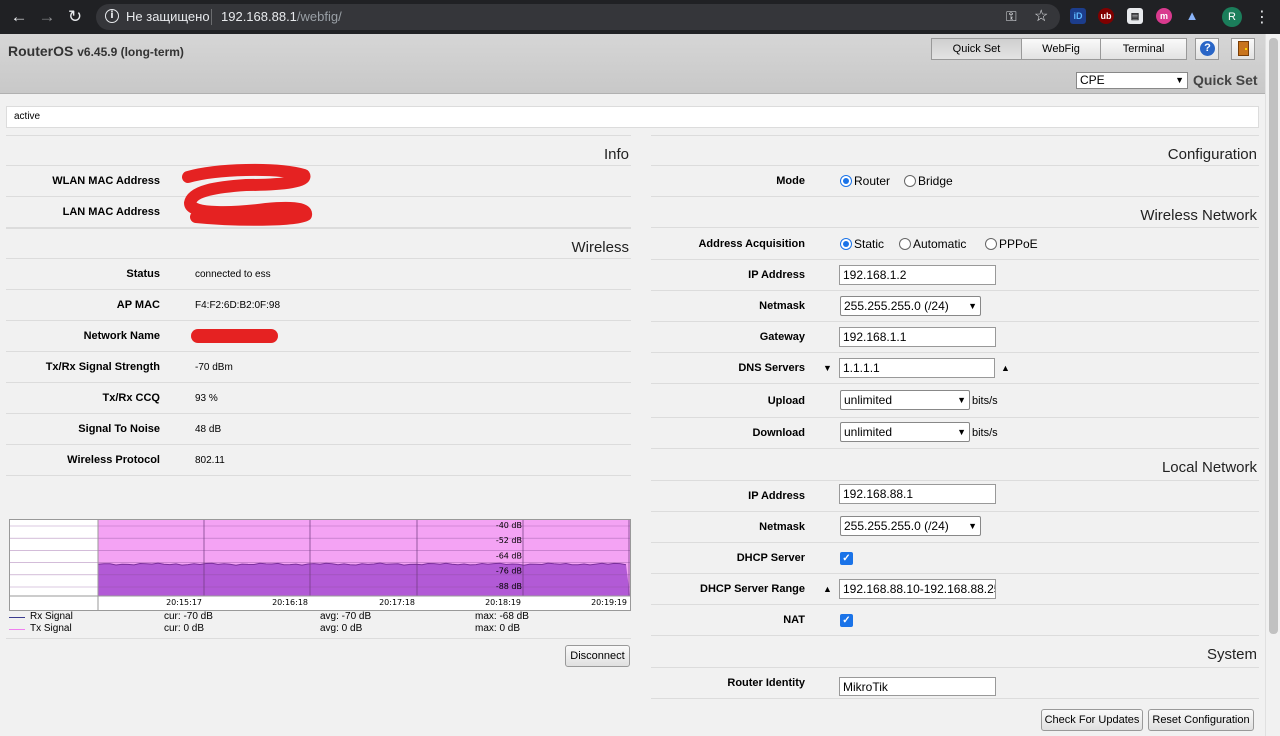 This screenshot has height=736, width=1280. Describe the element at coordinates (75, 17) in the screenshot. I see `reload-icon: ↻` at that location.